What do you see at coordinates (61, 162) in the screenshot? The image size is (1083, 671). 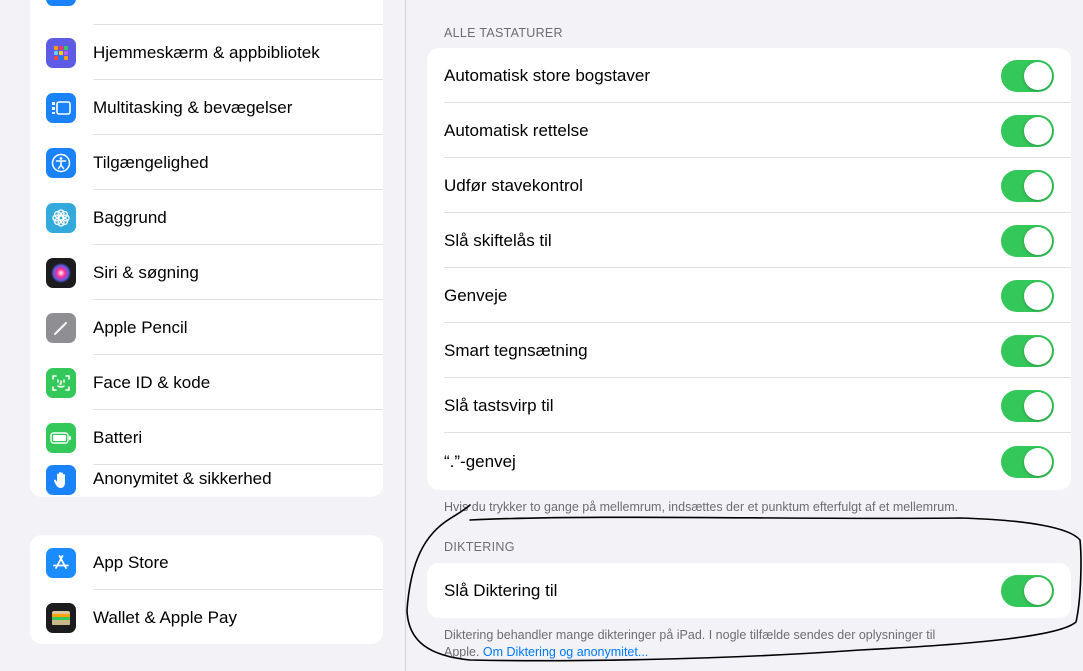 I see `accessibility-icon` at bounding box center [61, 162].